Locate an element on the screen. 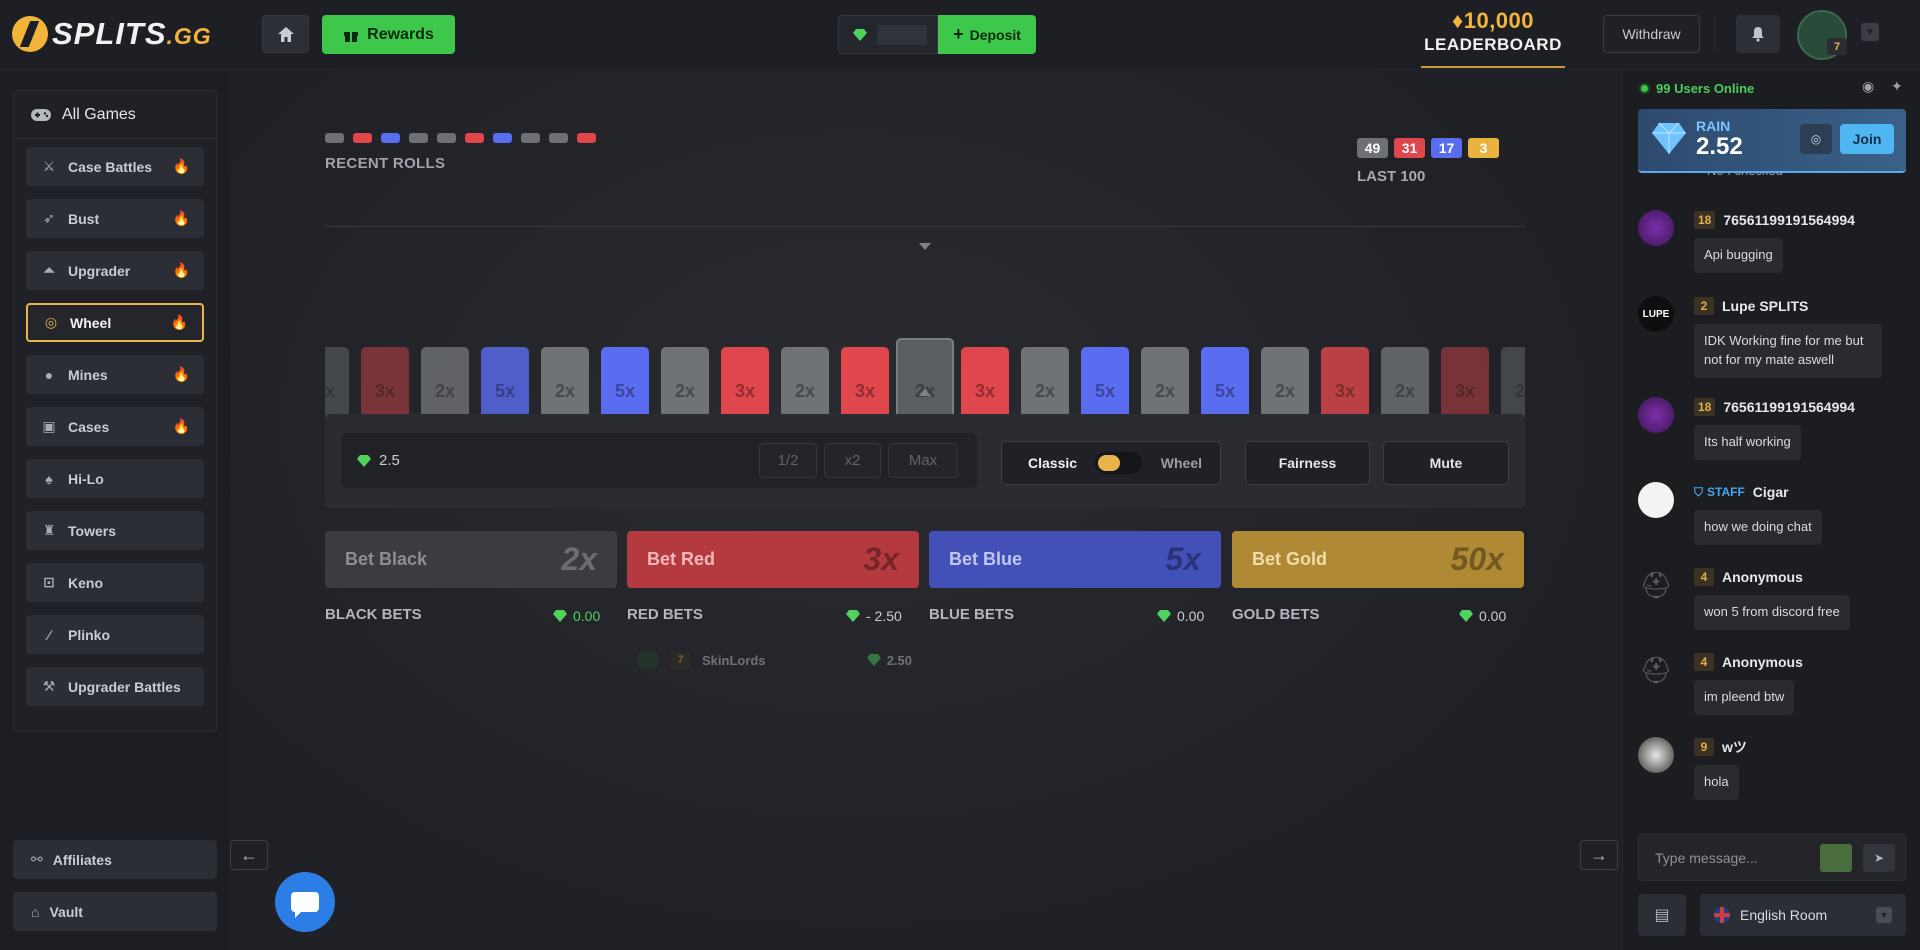  support-chat-button is located at coordinates (305, 902).